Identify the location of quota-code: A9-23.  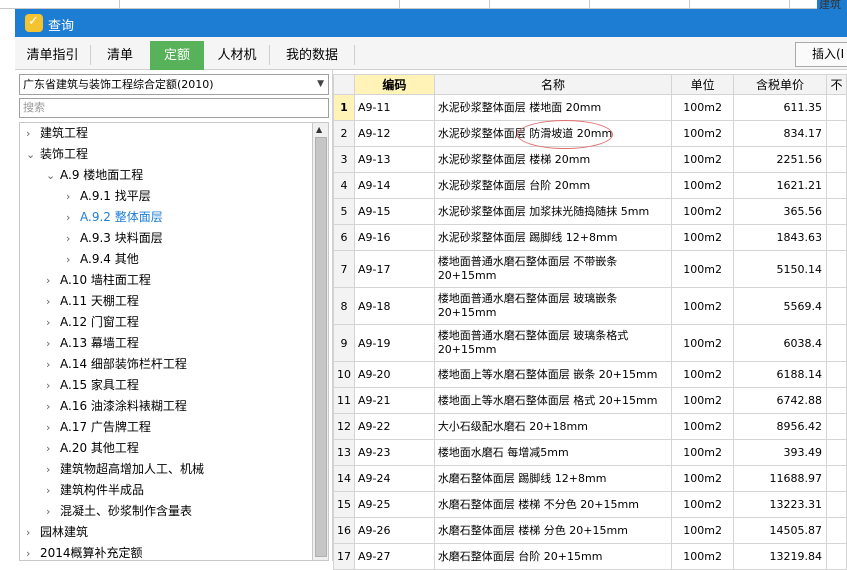
(394, 452).